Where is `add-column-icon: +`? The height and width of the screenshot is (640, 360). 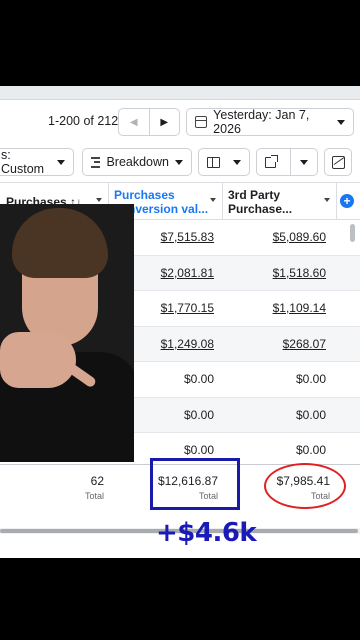 add-column-icon: + is located at coordinates (347, 201).